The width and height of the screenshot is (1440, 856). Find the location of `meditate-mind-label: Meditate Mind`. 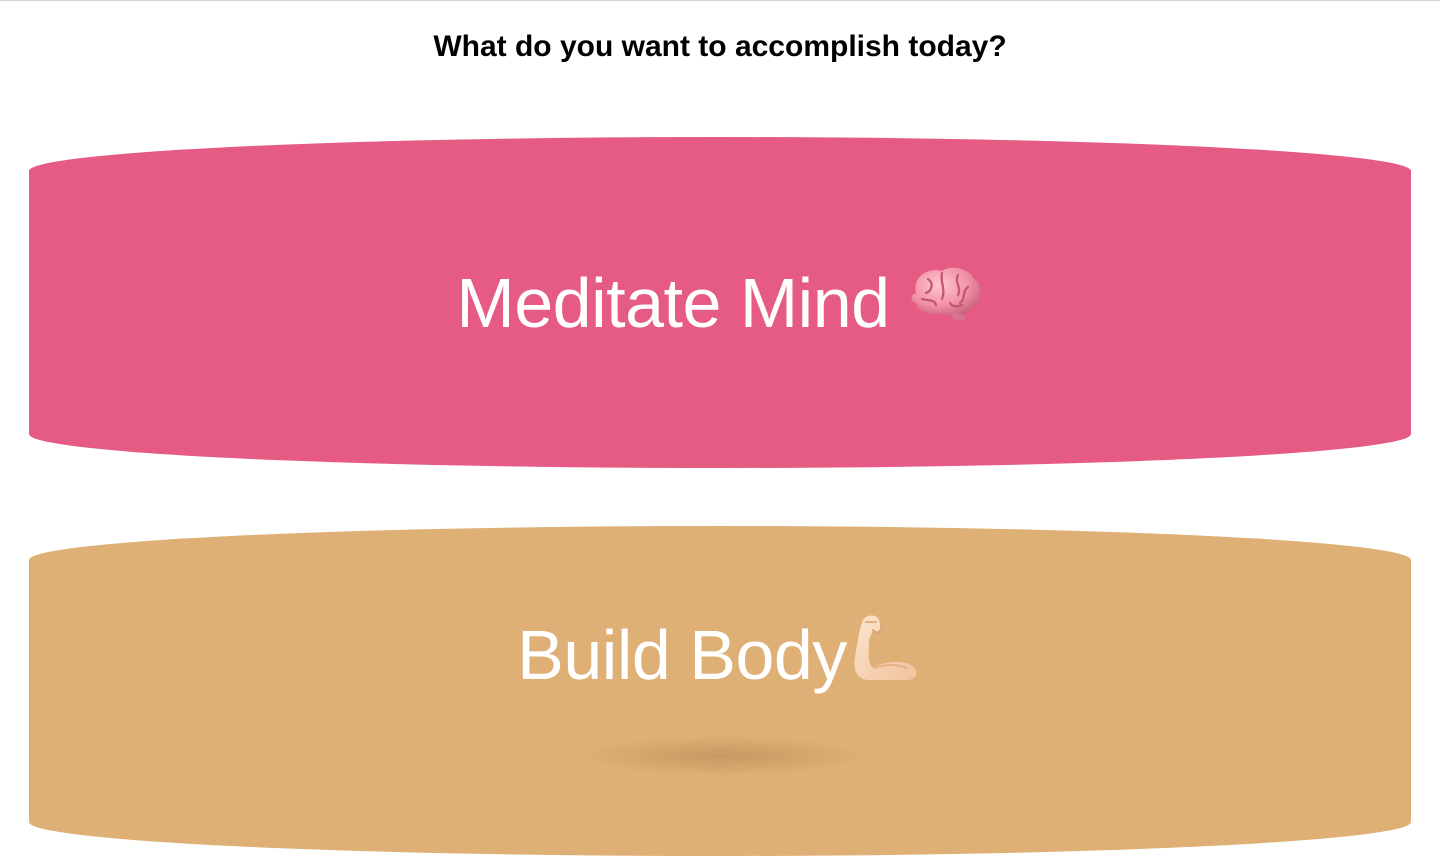

meditate-mind-label: Meditate Mind is located at coordinates (673, 302).